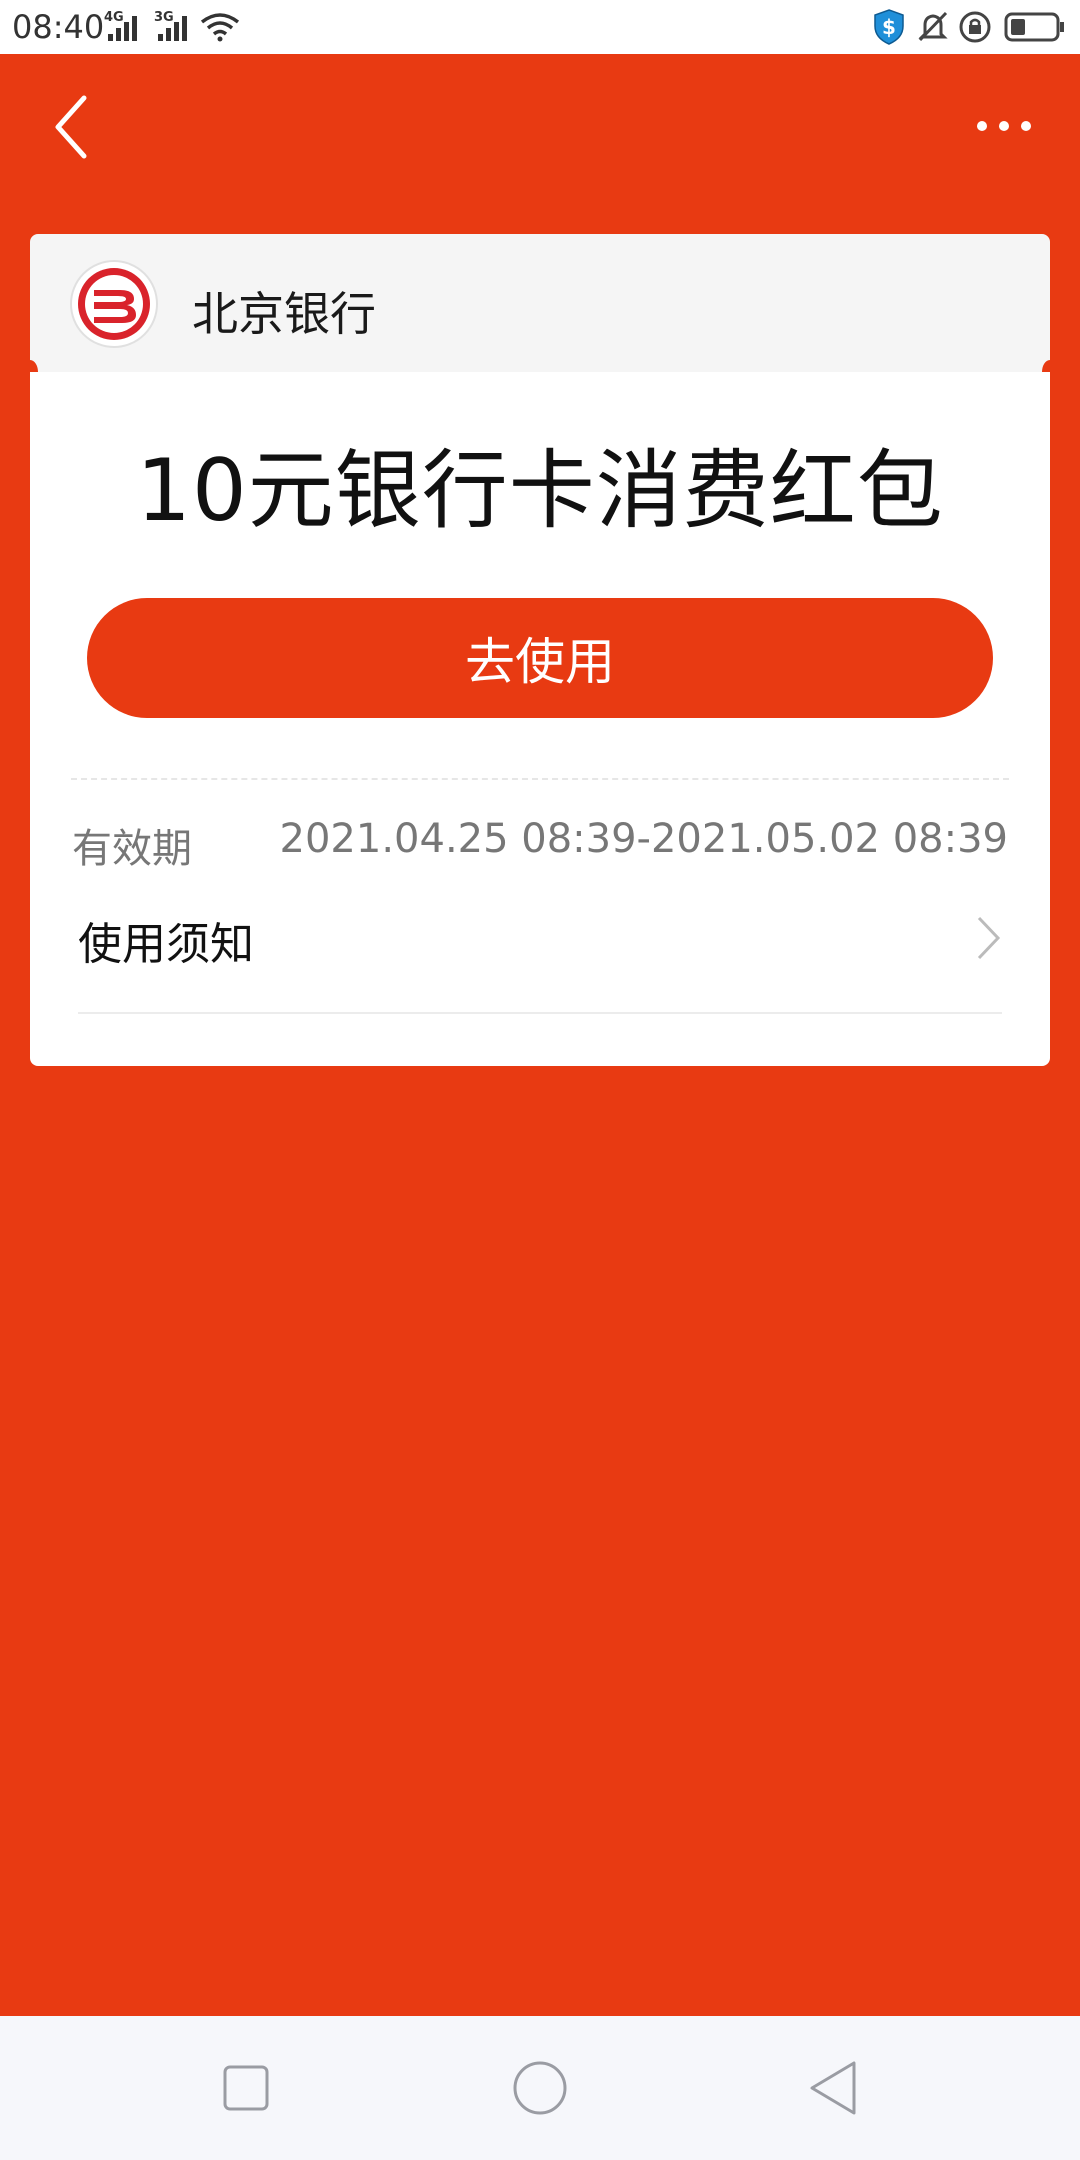 This screenshot has height=2160, width=1080. I want to click on more-button, so click(1005, 126).